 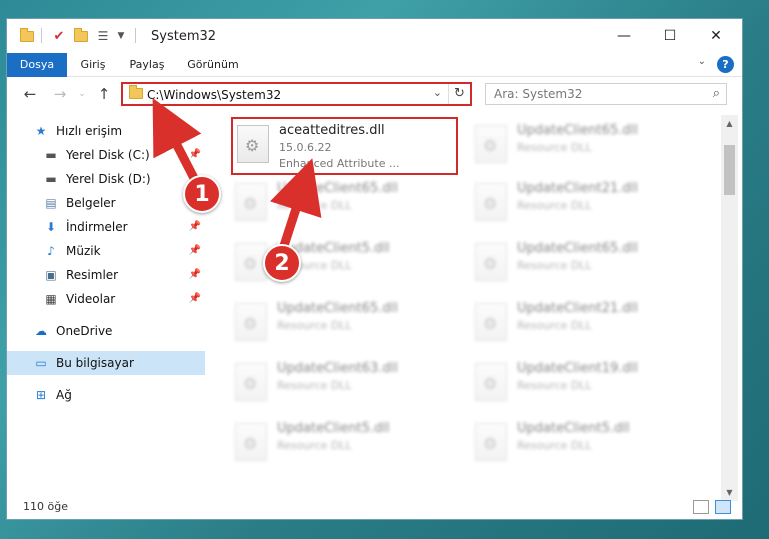 I want to click on file-name: UpdateClient63.dll, so click(x=337, y=368).